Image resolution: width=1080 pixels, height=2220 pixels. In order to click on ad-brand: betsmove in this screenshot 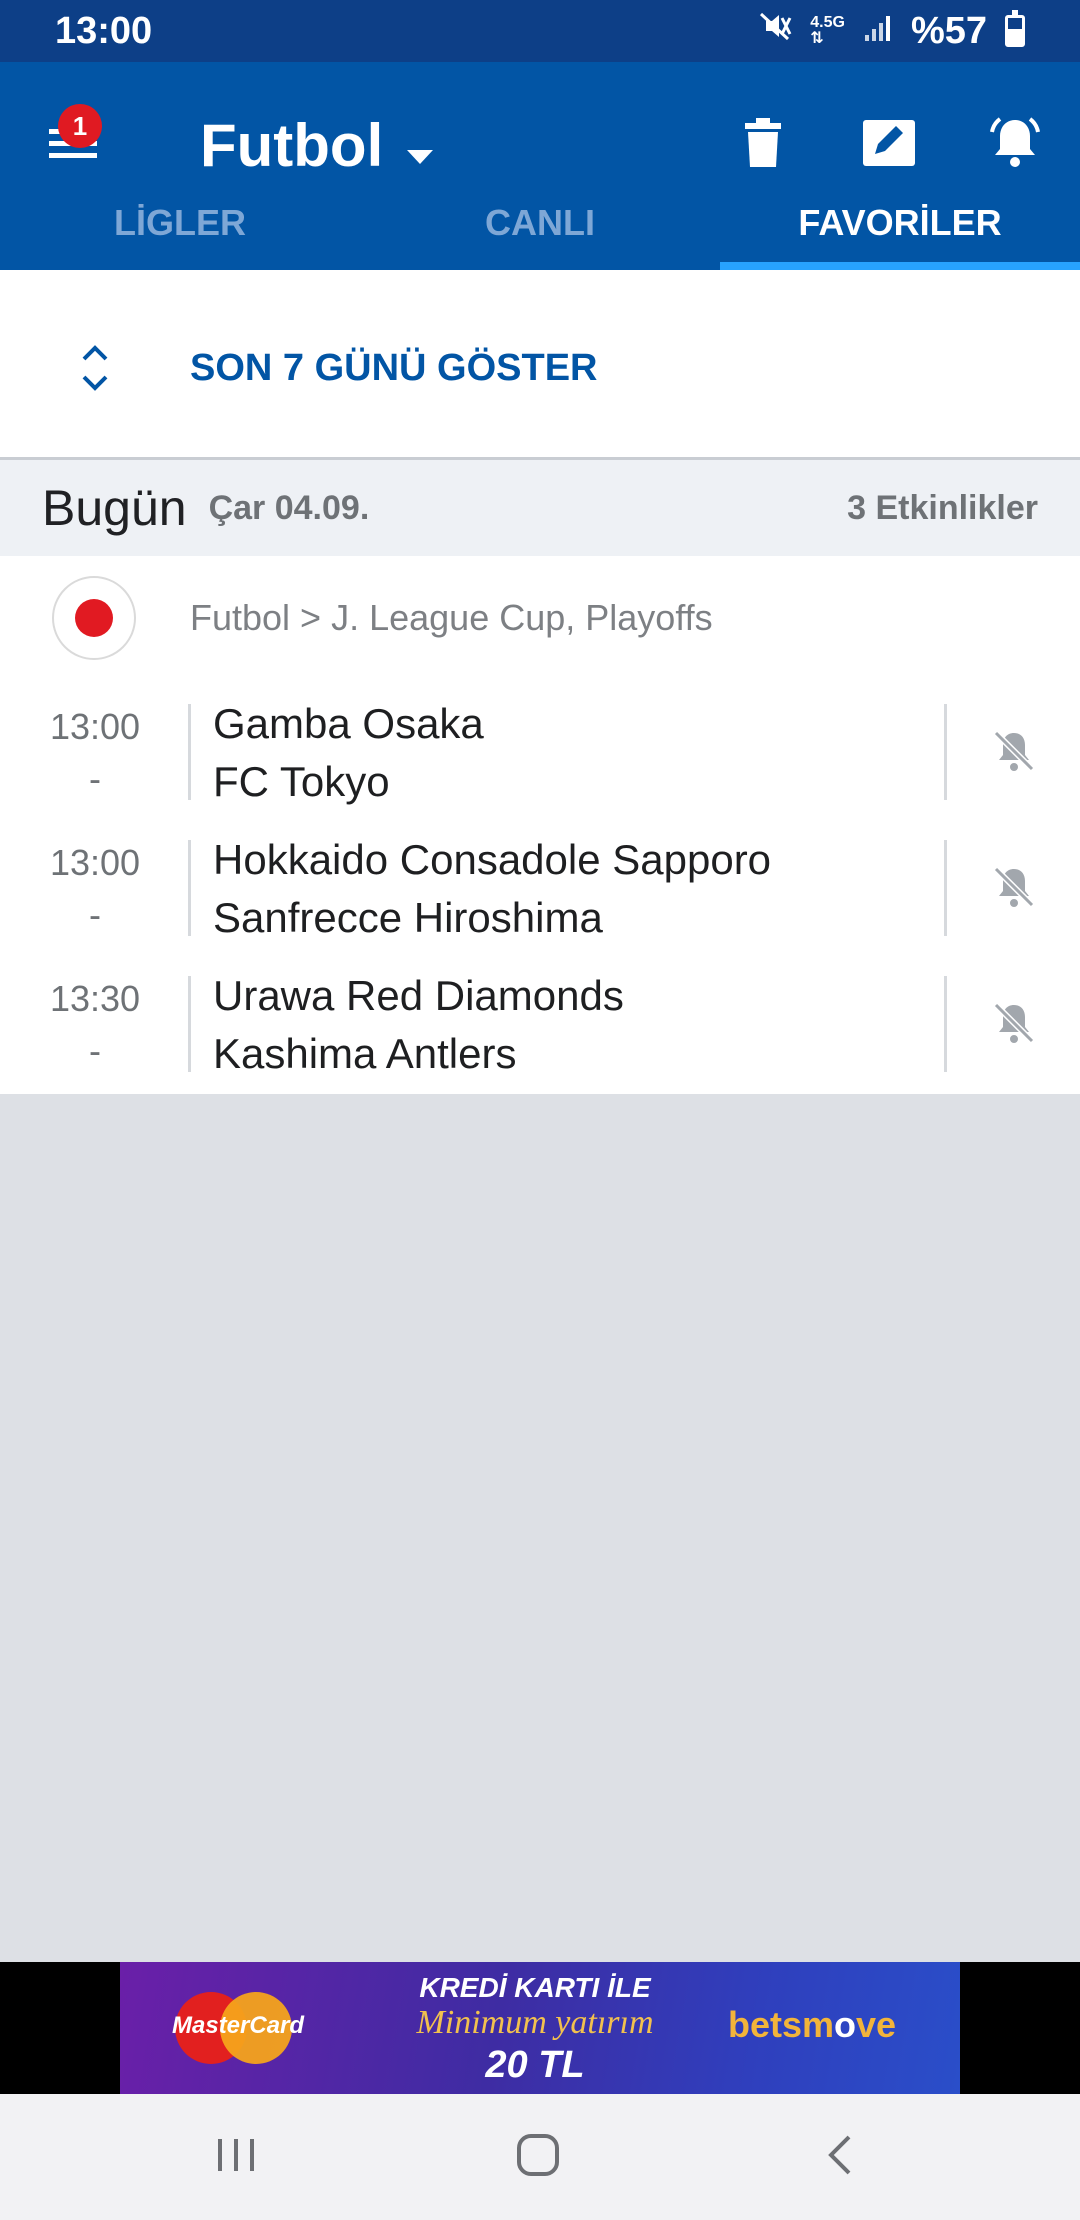, I will do `click(812, 2025)`.